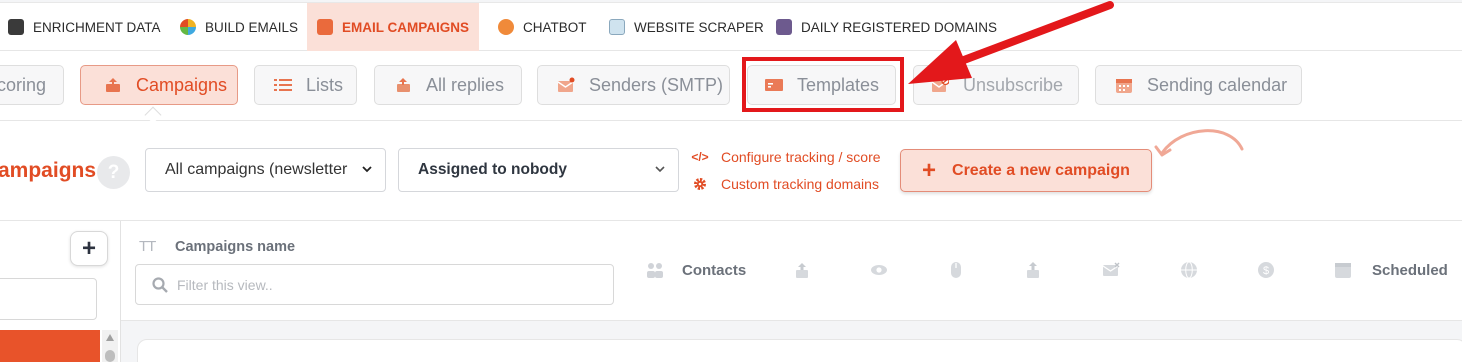  What do you see at coordinates (714, 270) in the screenshot?
I see `contacts-column-header: Contacts` at bounding box center [714, 270].